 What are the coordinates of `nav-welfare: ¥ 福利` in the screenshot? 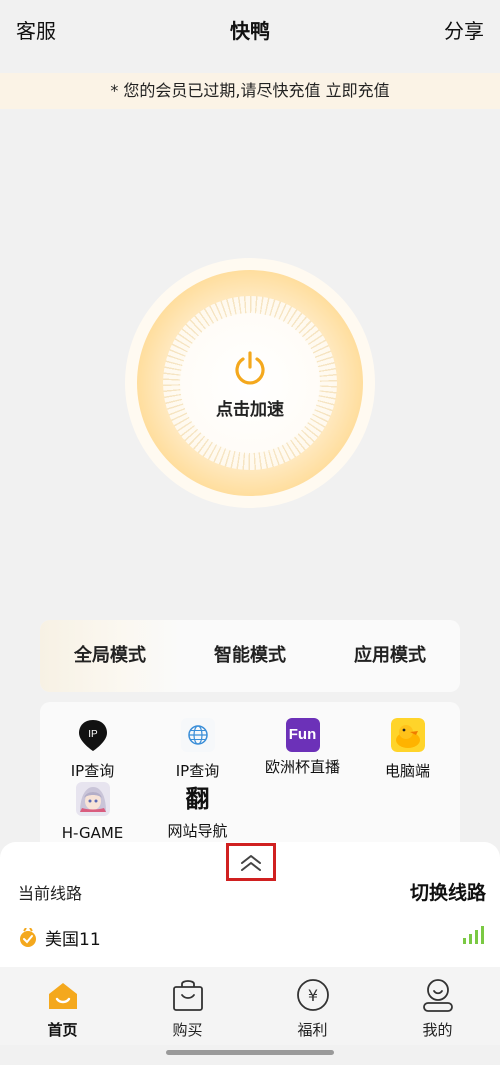 It's located at (312, 1006).